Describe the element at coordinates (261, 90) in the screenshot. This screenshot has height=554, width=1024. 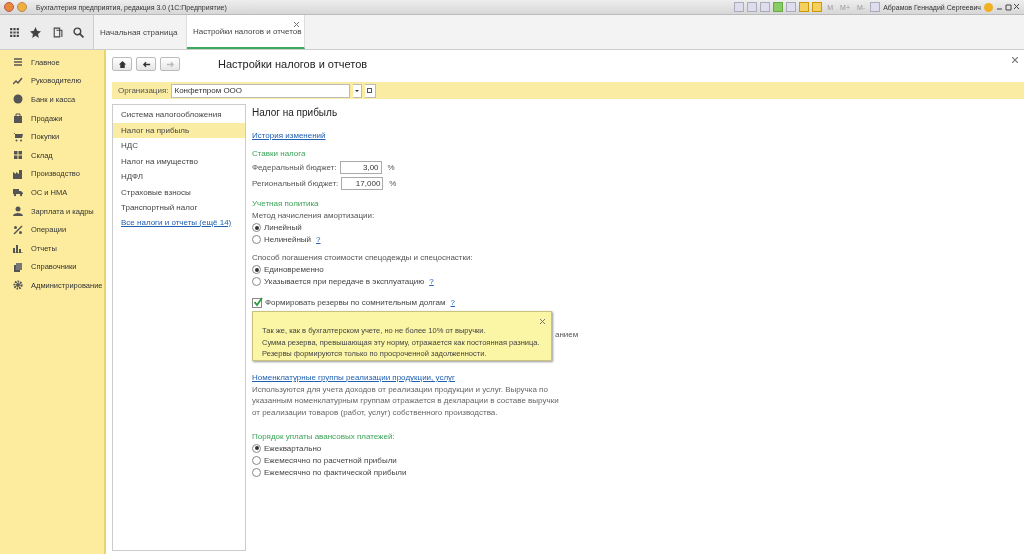
I see `organization-field: Конфетпром ООО` at that location.